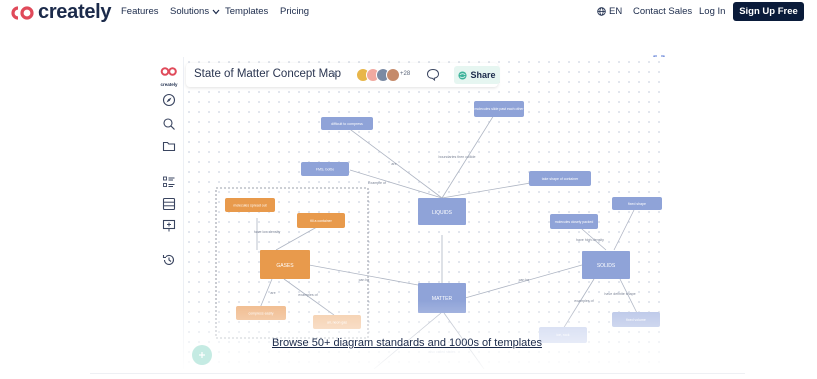  I want to click on history-icon, so click(169, 260).